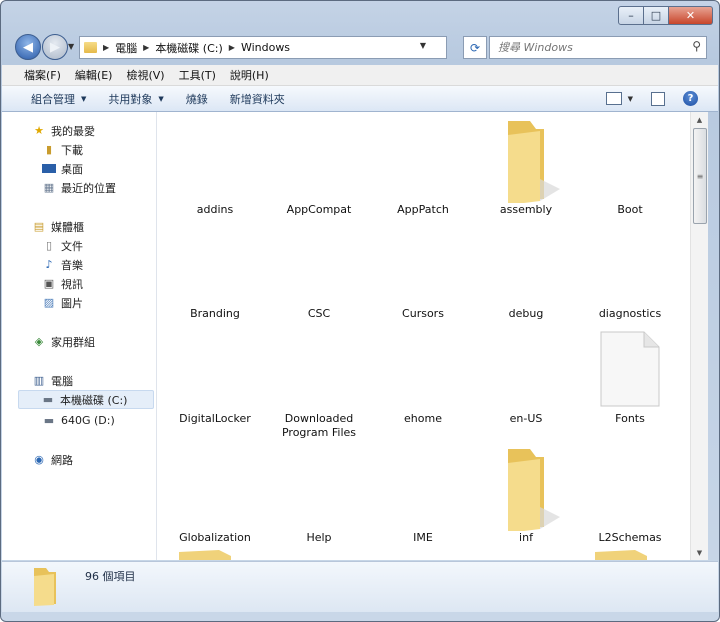 The image size is (720, 622). I want to click on address-history-dropdown: ▼, so click(423, 45).